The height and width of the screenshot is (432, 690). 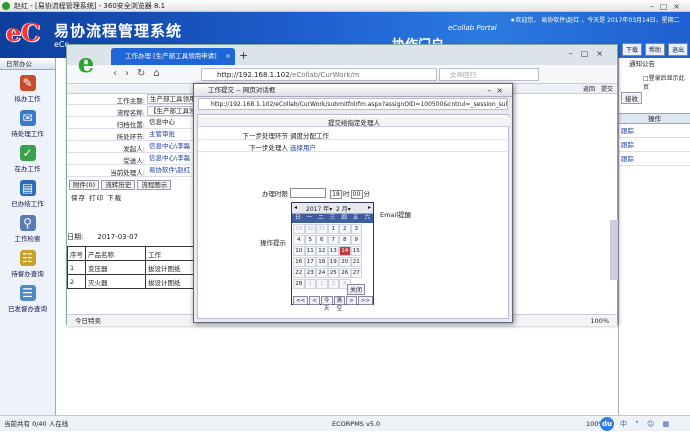 What do you see at coordinates (333, 262) in the screenshot?
I see `cal-day: 19` at bounding box center [333, 262].